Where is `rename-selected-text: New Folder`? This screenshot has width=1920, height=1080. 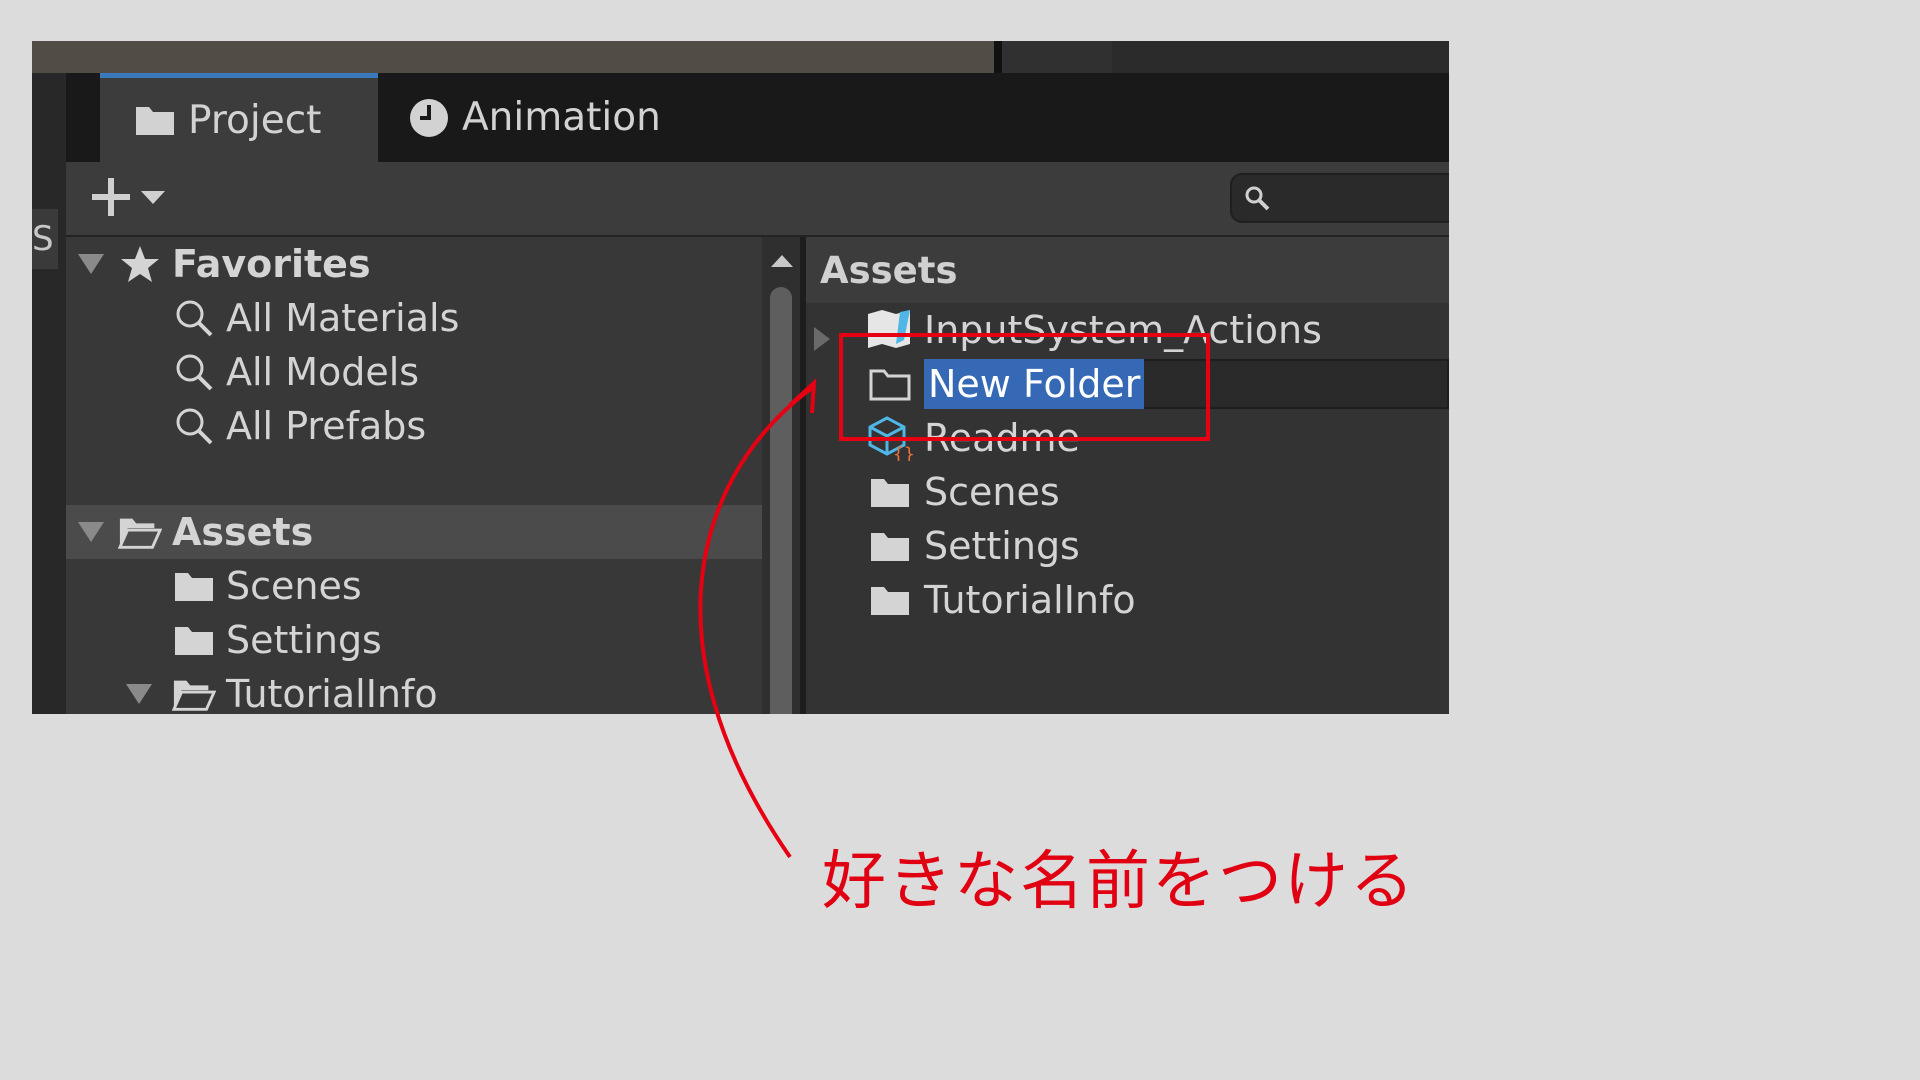
rename-selected-text: New Folder is located at coordinates (1034, 384).